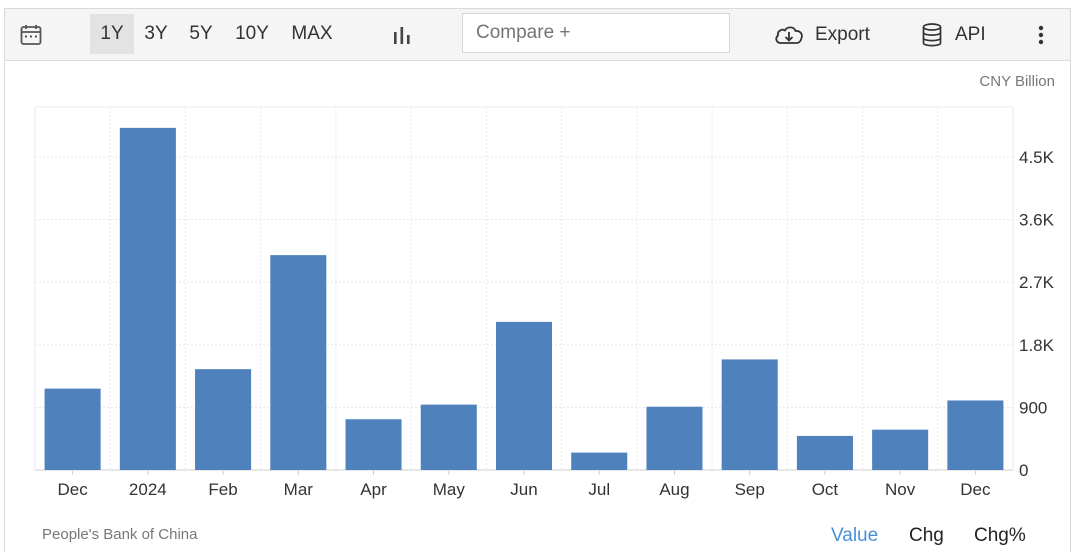 The height and width of the screenshot is (552, 1076). I want to click on y-tick-label: 0, so click(1023, 470).